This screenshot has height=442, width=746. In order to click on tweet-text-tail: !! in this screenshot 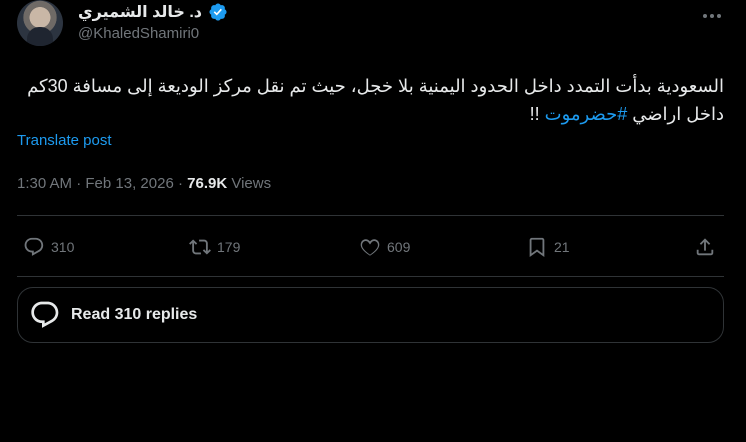, I will do `click(537, 114)`.